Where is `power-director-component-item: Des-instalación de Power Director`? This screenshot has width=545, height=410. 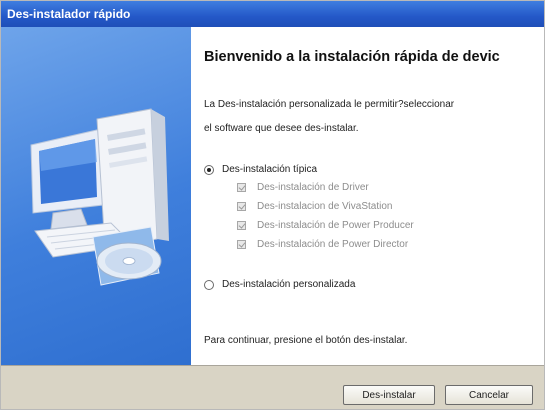 power-director-component-item: Des-instalación de Power Director is located at coordinates (322, 244).